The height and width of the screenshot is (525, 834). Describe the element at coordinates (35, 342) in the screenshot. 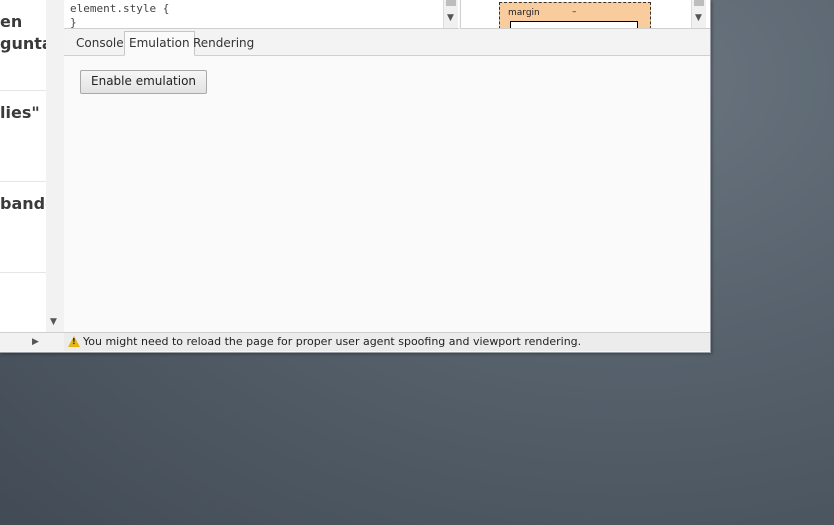

I see `scroll-right-arrow-icon: ▶` at that location.